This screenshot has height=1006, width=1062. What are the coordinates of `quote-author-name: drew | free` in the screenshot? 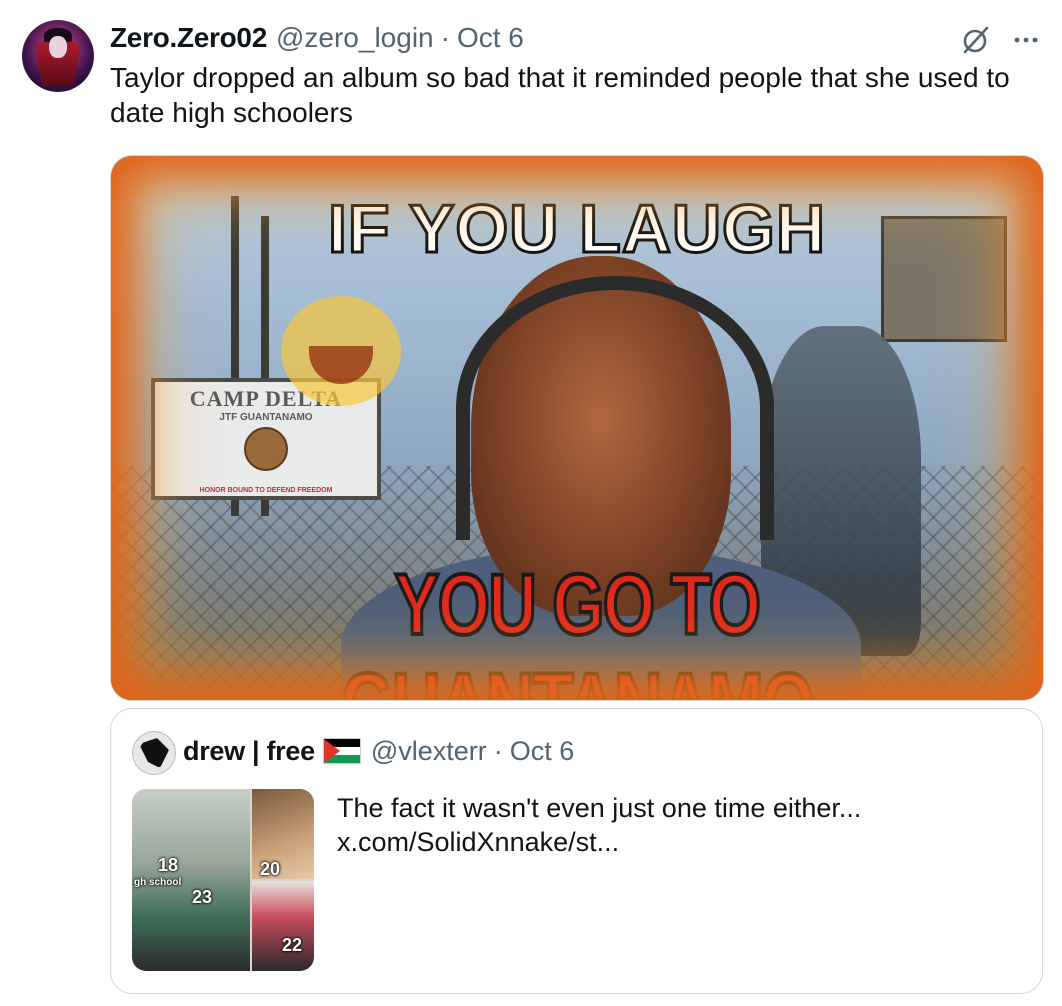 It's located at (249, 751).